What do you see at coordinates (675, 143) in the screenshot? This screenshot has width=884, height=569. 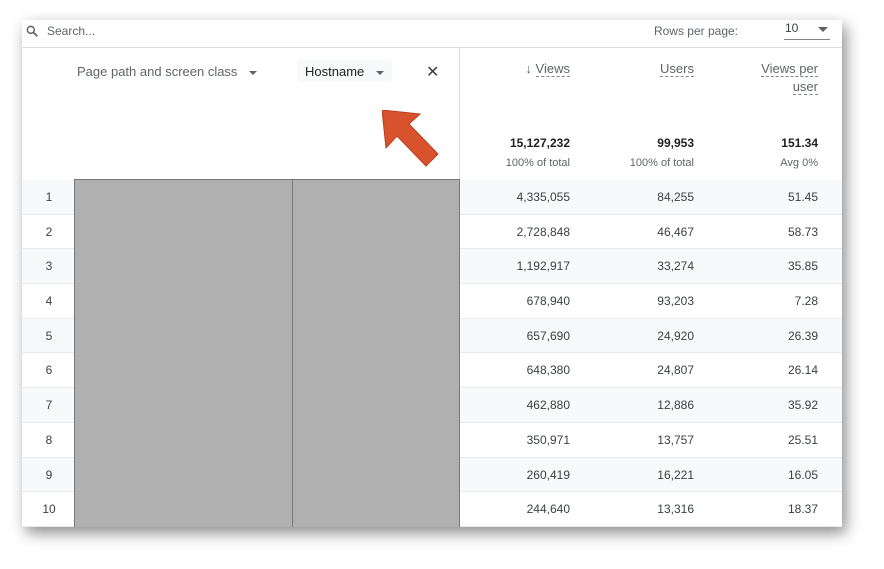 I see `total-users: 99,953` at bounding box center [675, 143].